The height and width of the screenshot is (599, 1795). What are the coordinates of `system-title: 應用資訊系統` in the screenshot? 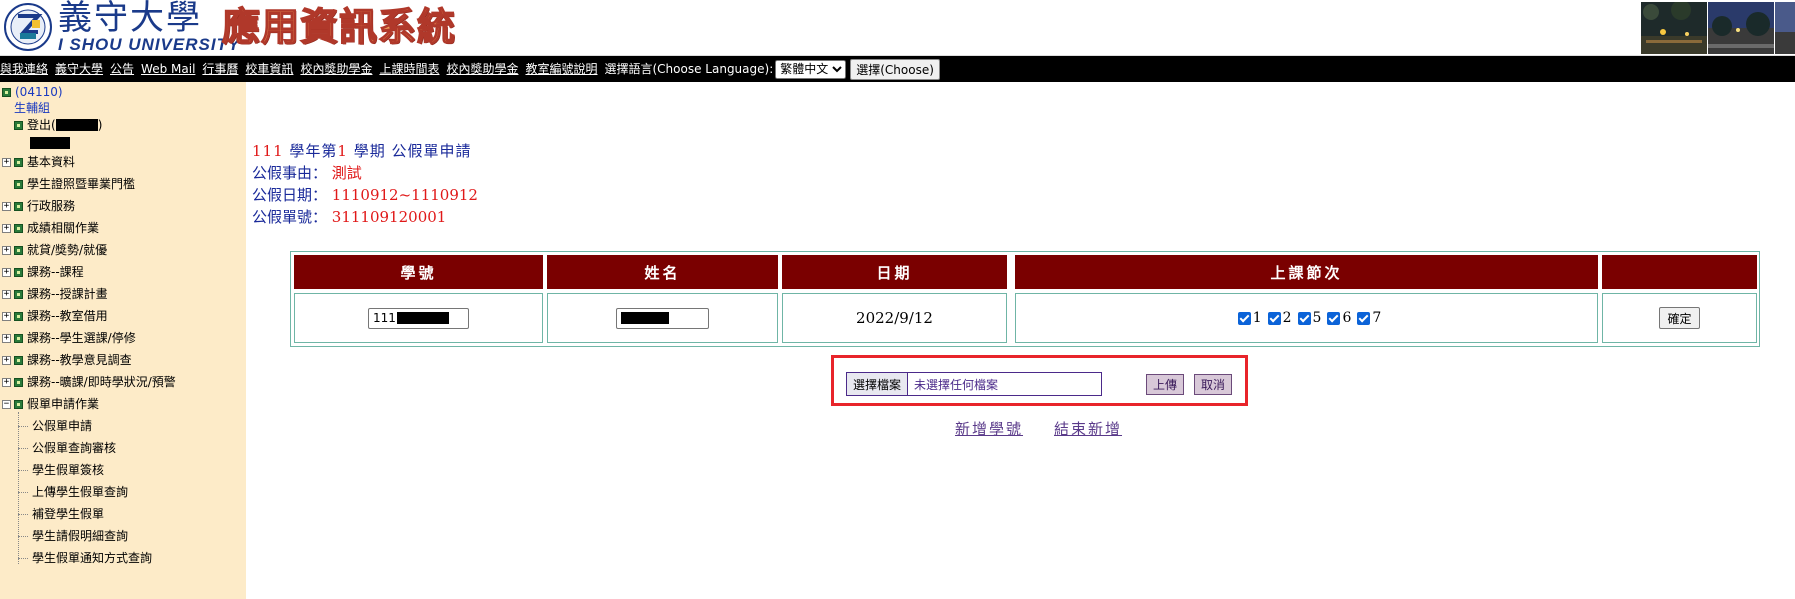 It's located at (339, 26).